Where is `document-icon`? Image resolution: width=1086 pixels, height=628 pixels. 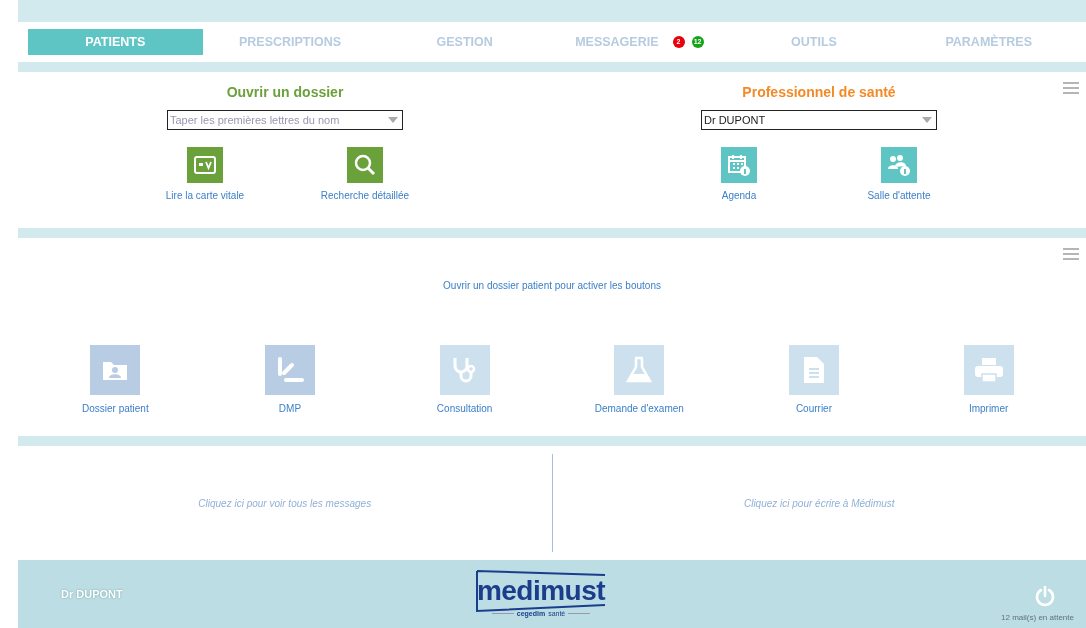 document-icon is located at coordinates (813, 370).